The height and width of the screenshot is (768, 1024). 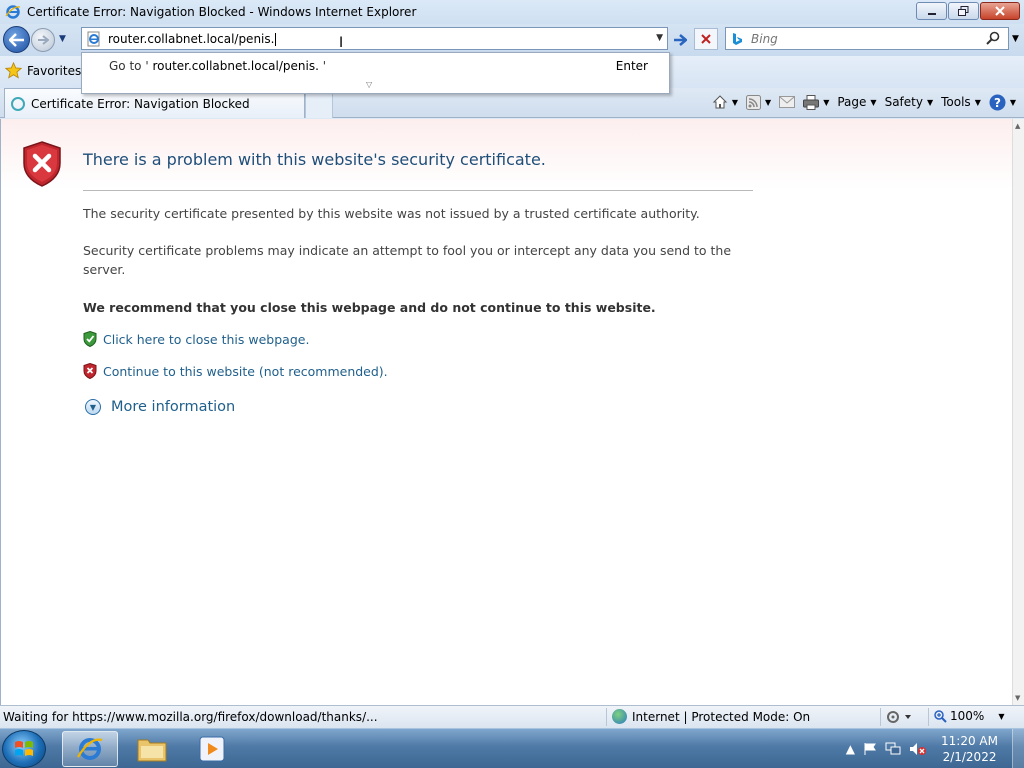 What do you see at coordinates (606, 717) in the screenshot?
I see `status-divider` at bounding box center [606, 717].